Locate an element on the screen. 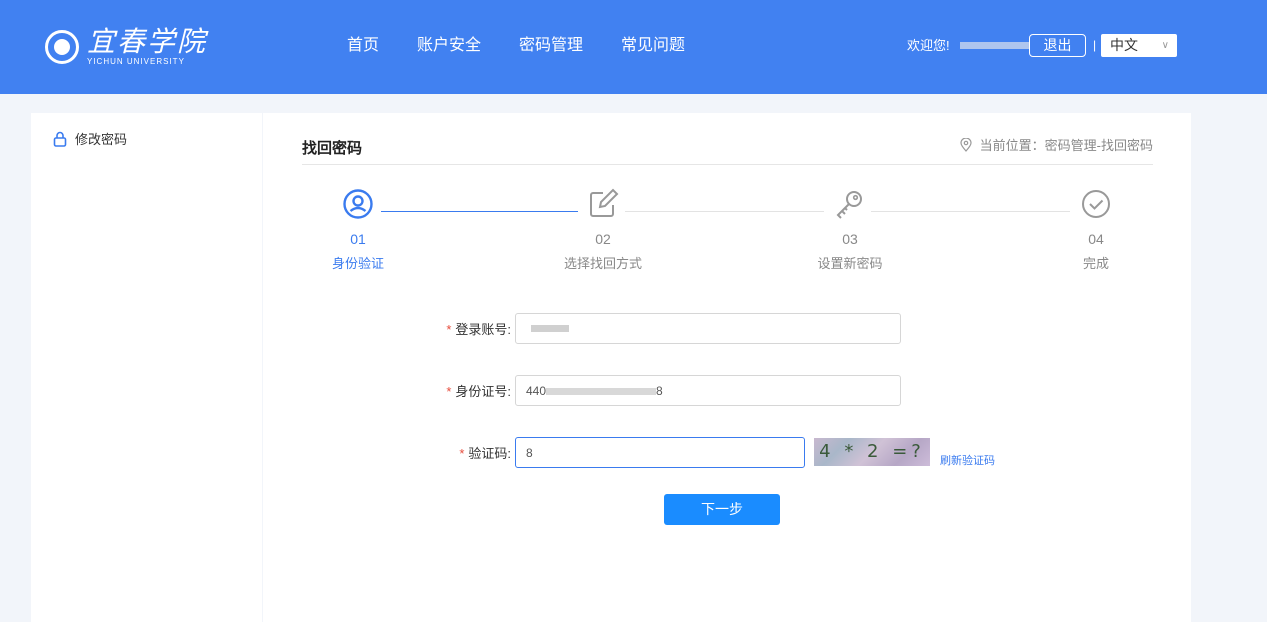 This screenshot has width=1267, height=622. breadcrumb-text: 当前位置：密码管理-找回密码 is located at coordinates (1066, 145).